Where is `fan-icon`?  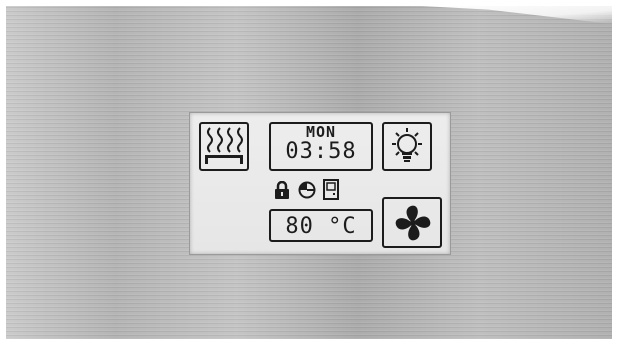
fan-icon is located at coordinates (413, 223).